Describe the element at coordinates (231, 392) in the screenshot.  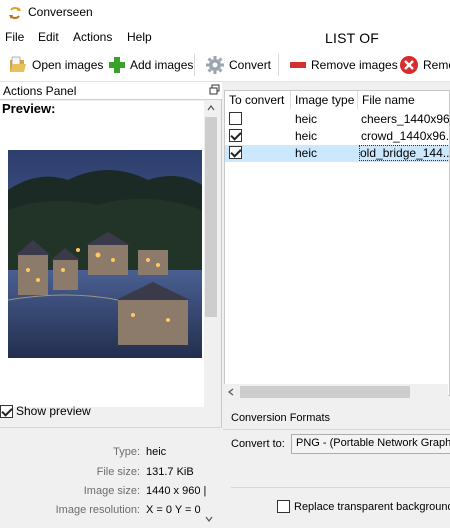
I see `chevron-left-icon` at that location.